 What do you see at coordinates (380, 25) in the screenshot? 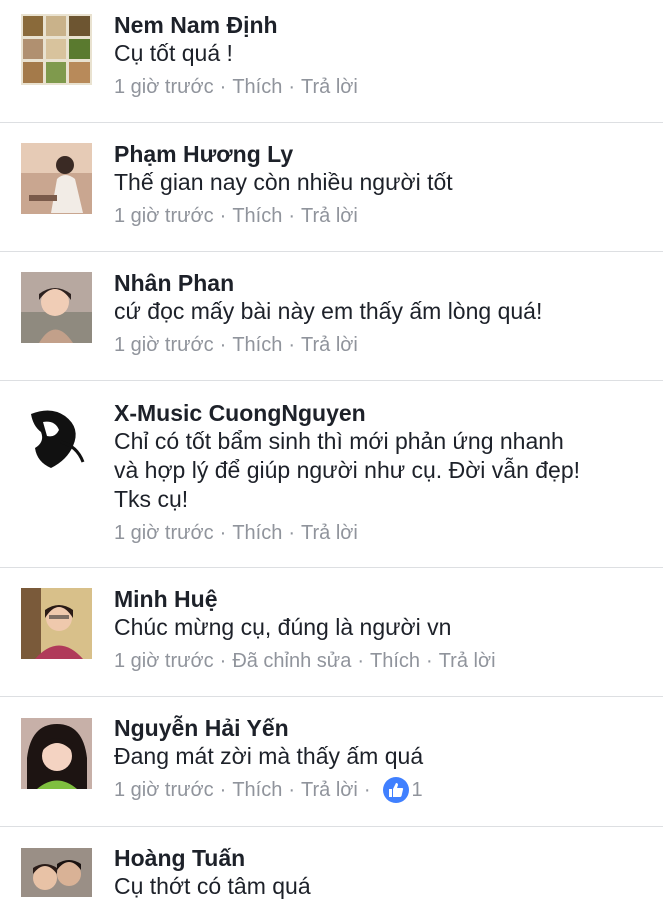
I see `comment-author: Nem Nam Định` at bounding box center [380, 25].